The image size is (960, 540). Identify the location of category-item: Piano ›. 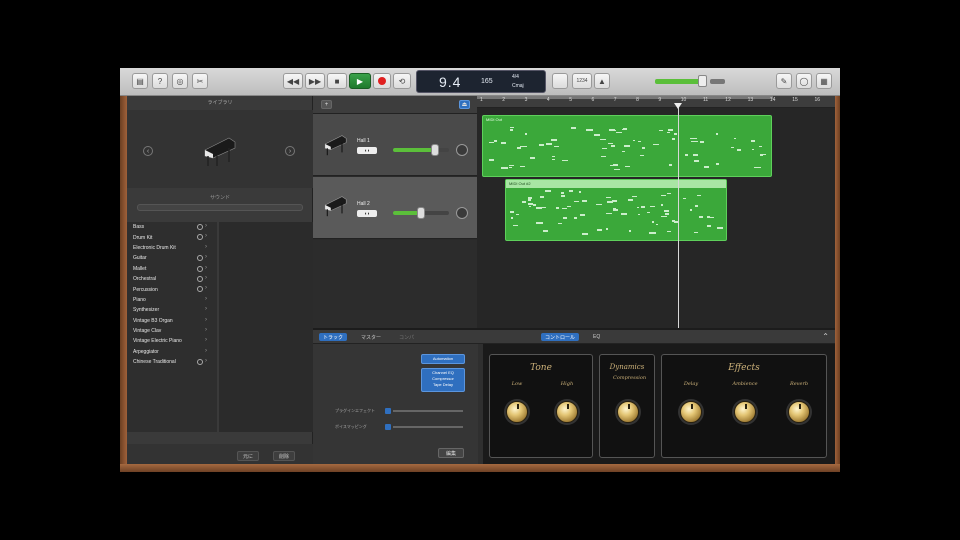
(172, 300).